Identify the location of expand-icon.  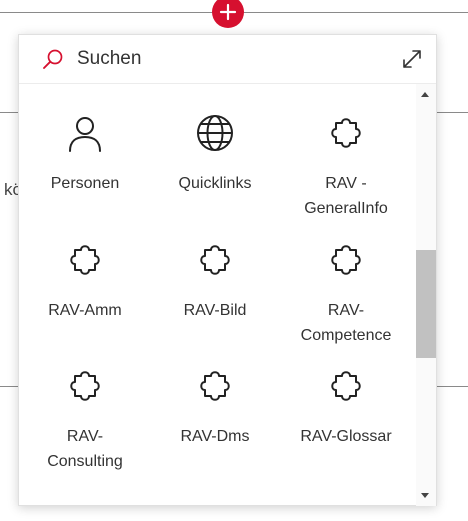
(412, 59).